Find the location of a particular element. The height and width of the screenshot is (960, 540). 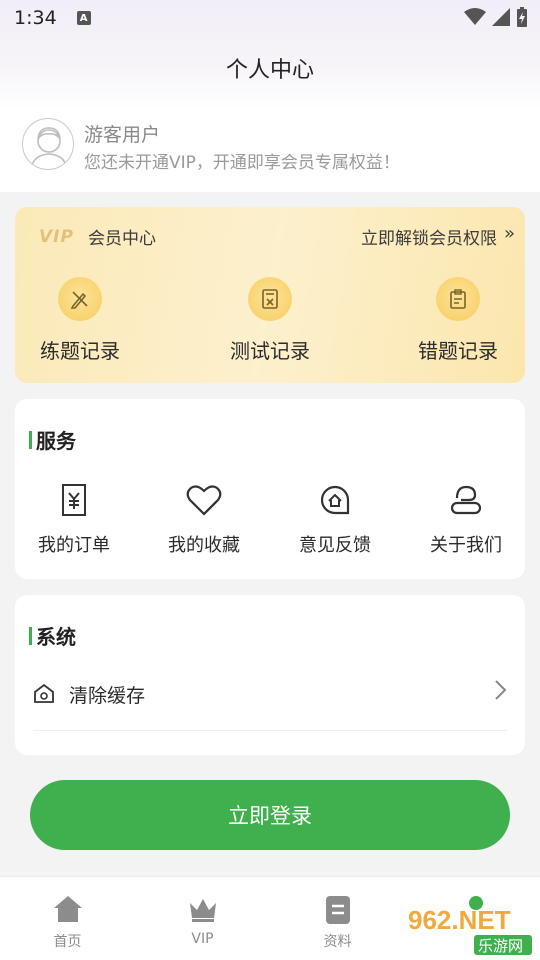

double-chevron-right-icon: » is located at coordinates (509, 233).